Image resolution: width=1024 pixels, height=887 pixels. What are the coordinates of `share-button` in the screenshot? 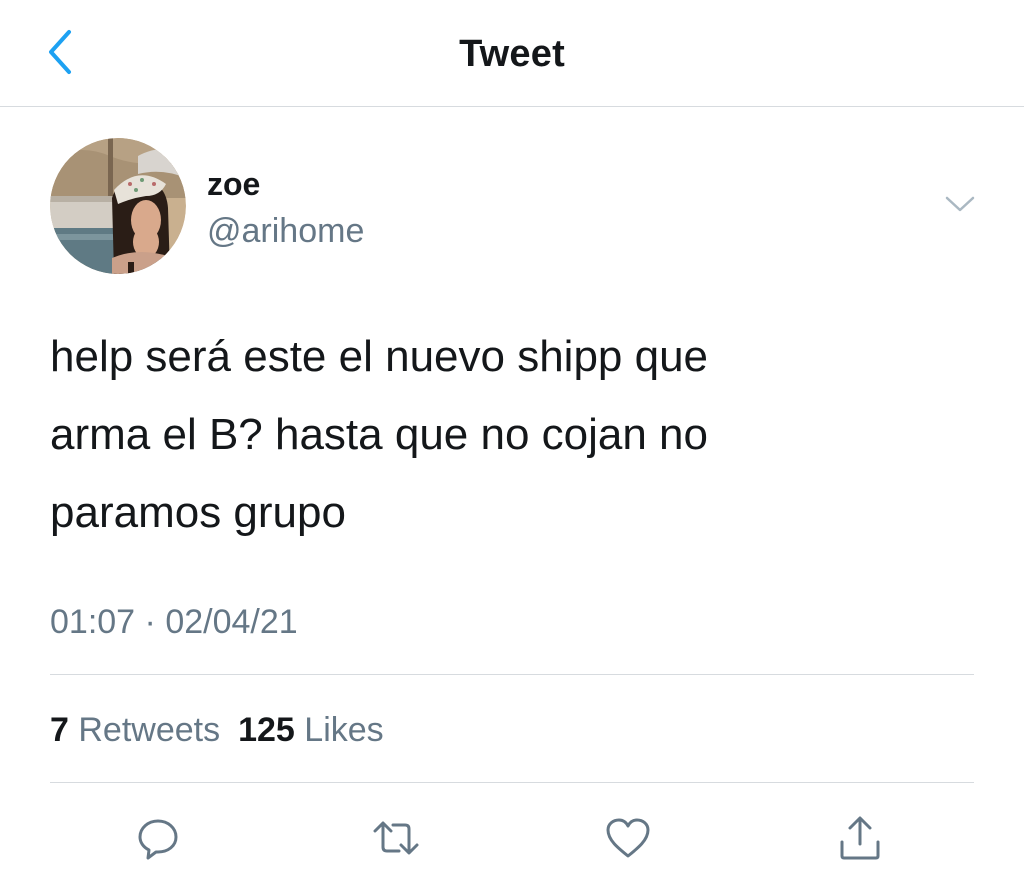 It's located at (860, 840).